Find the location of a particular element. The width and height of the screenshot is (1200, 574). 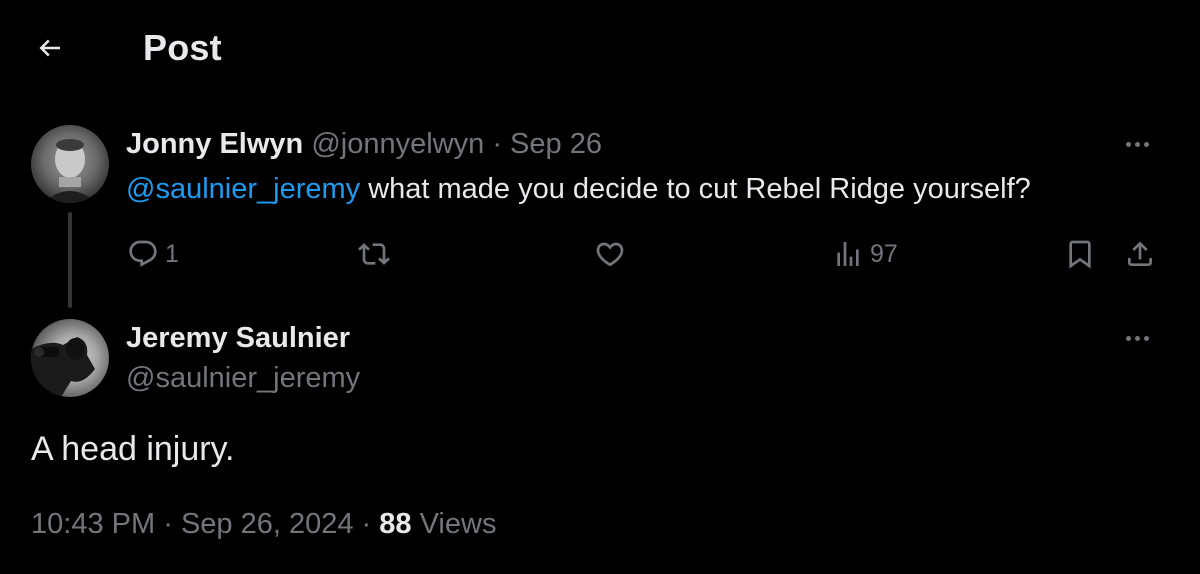

page-title: Post is located at coordinates (182, 47).